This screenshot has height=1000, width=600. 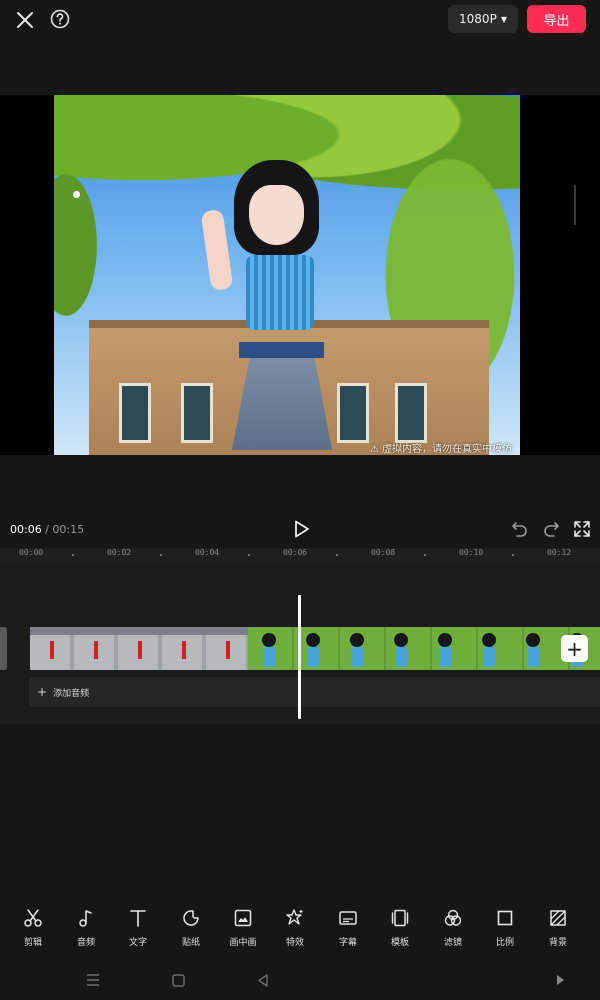 What do you see at coordinates (3, 648) in the screenshot?
I see `previous-clip-edge` at bounding box center [3, 648].